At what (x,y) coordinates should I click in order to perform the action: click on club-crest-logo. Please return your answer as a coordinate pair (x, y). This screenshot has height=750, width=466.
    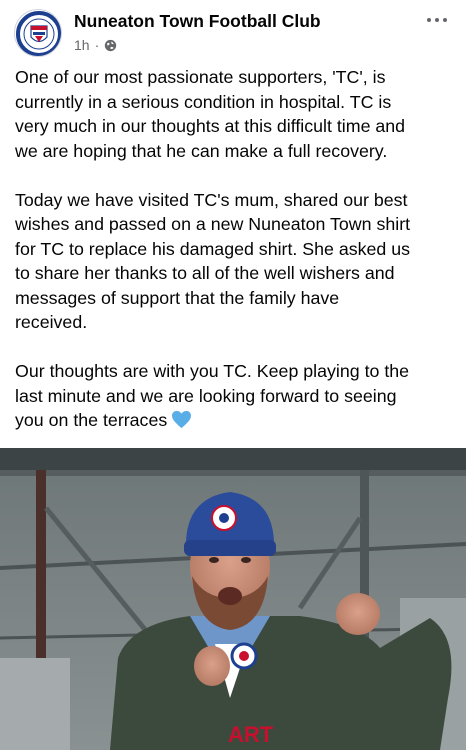
    Looking at the image, I should click on (38, 33).